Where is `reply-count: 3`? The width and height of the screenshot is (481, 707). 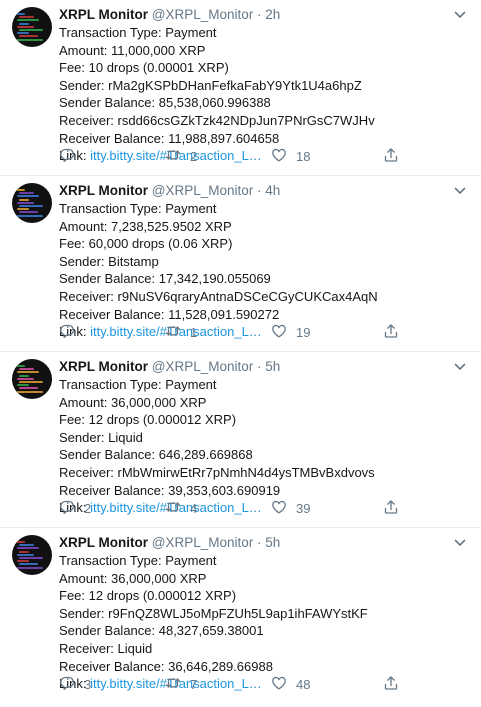
reply-count: 3 is located at coordinates (88, 684).